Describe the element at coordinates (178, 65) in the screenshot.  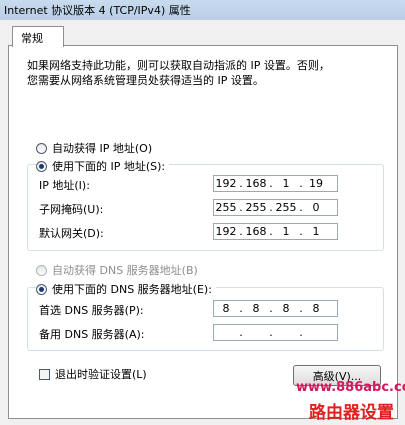
I see `description-line-1: 如果网络支持此功能，则可以获取自动指派的 IP 设置。否则，` at that location.